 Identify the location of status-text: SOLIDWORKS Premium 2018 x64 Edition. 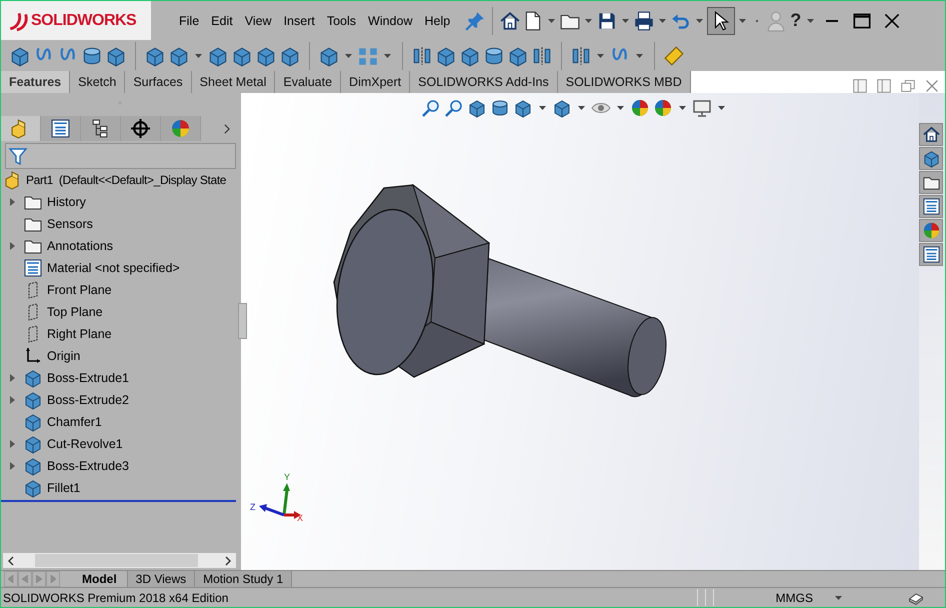
(116, 597).